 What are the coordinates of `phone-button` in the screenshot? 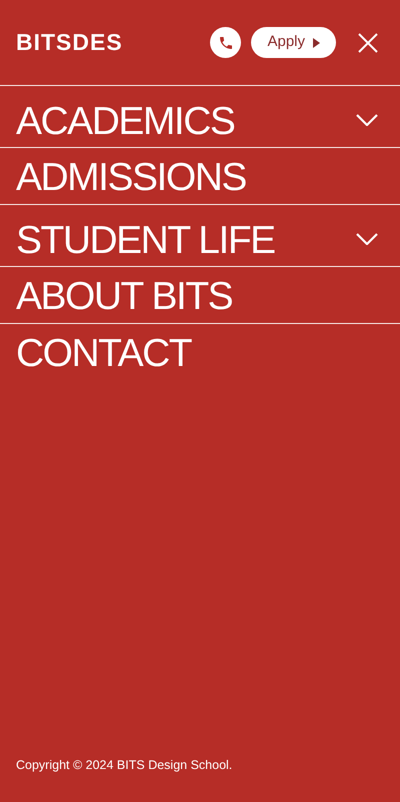 It's located at (226, 42).